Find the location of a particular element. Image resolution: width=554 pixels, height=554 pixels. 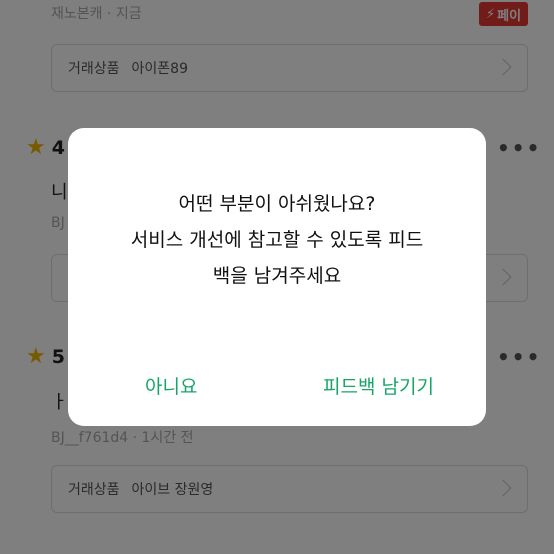

dialog-message-line: 어떤 부분이 아쉬웠나요? is located at coordinates (277, 204).